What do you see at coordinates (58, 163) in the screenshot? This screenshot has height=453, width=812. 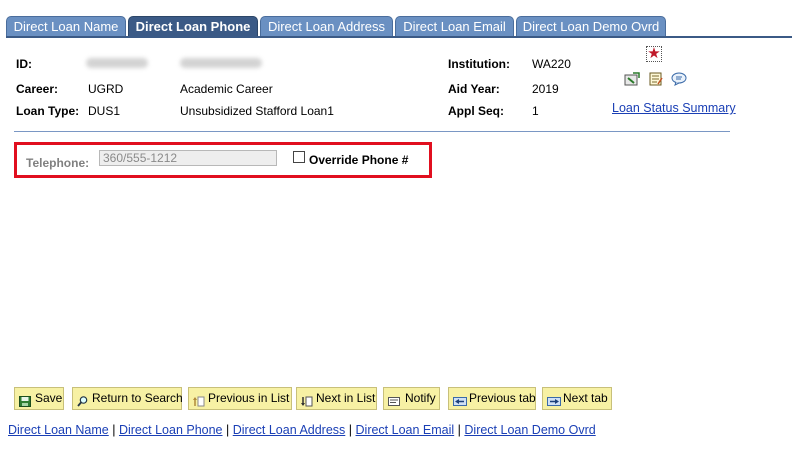 I see `telephone-label: Telephone:` at bounding box center [58, 163].